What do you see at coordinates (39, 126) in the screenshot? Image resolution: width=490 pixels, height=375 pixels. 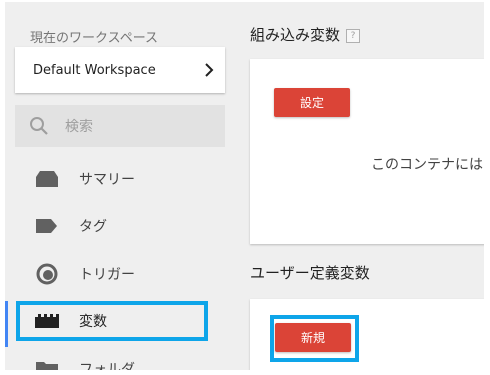 I see `search-icon` at bounding box center [39, 126].